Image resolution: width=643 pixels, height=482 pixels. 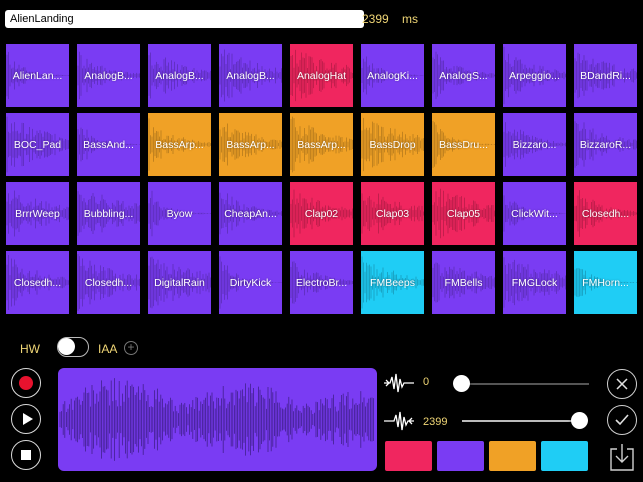 I want to click on sample-name-input, so click(x=184, y=19).